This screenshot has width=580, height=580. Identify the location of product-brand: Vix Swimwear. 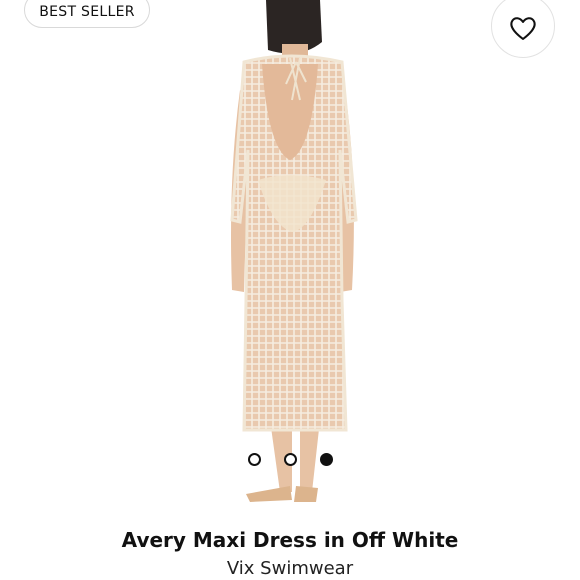
(290, 568).